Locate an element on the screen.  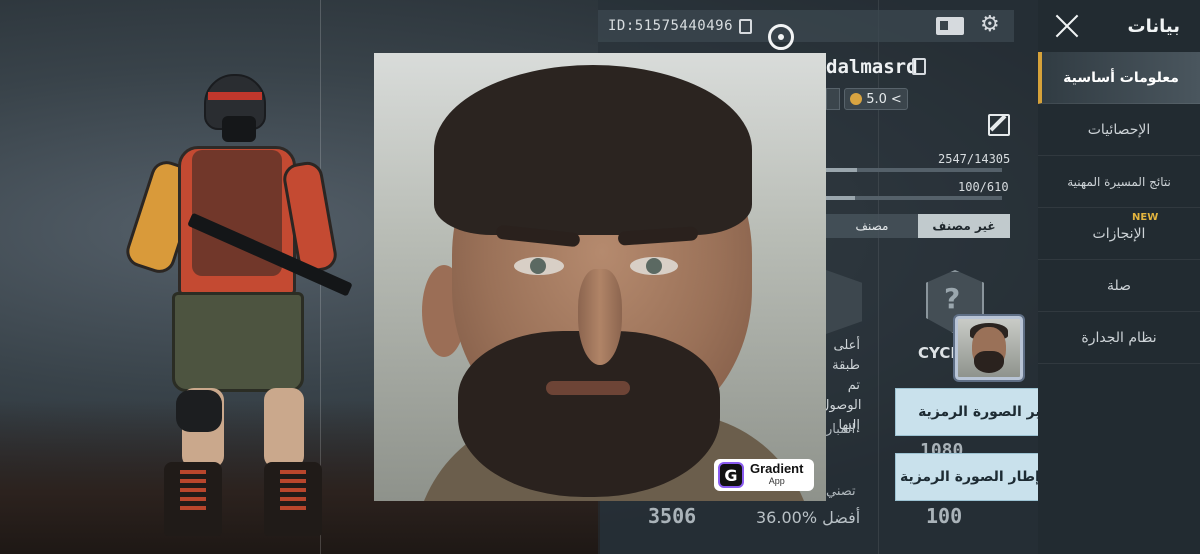
player-id: ID:51575440496 is located at coordinates (671, 26).